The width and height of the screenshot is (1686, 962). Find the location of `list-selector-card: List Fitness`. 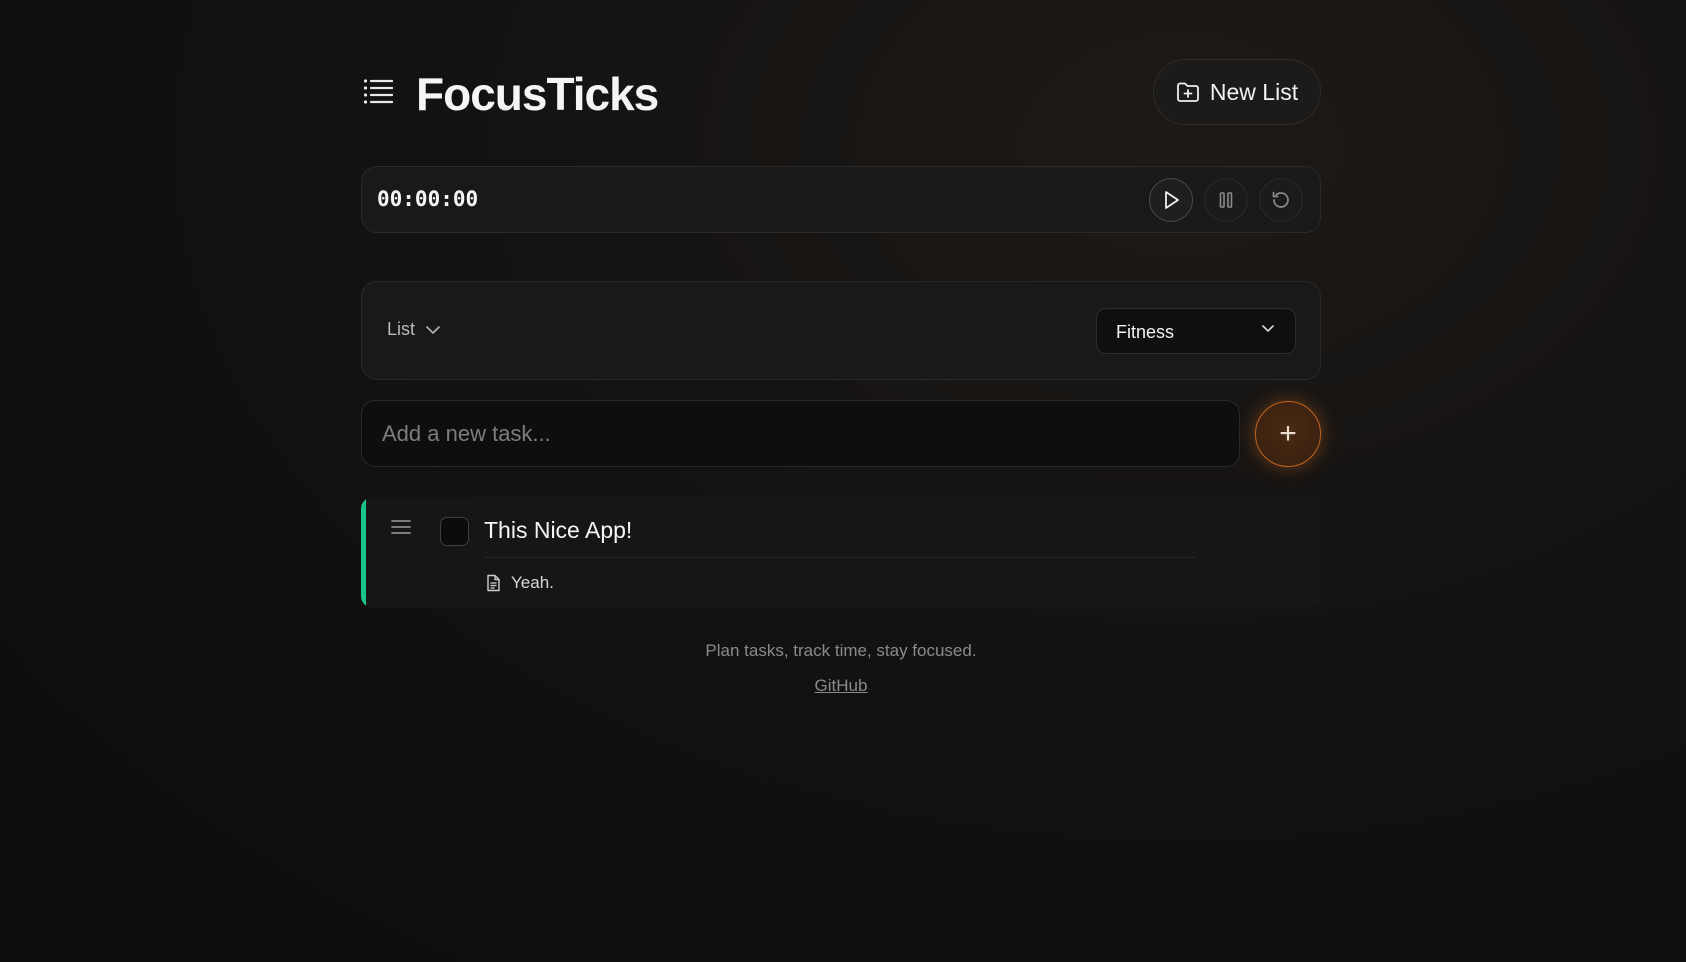

list-selector-card: List Fitness is located at coordinates (841, 330).